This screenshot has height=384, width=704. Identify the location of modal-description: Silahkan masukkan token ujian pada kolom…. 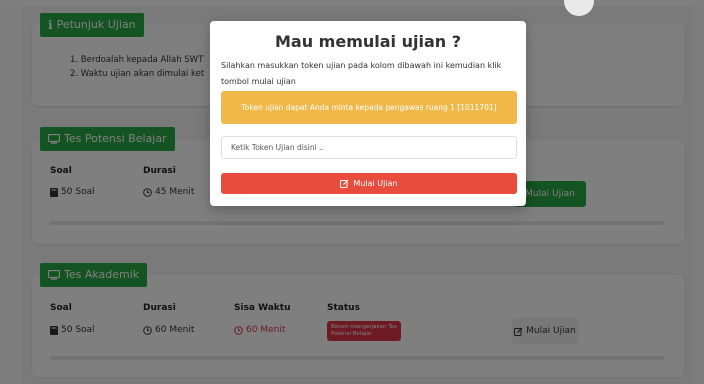
(361, 73).